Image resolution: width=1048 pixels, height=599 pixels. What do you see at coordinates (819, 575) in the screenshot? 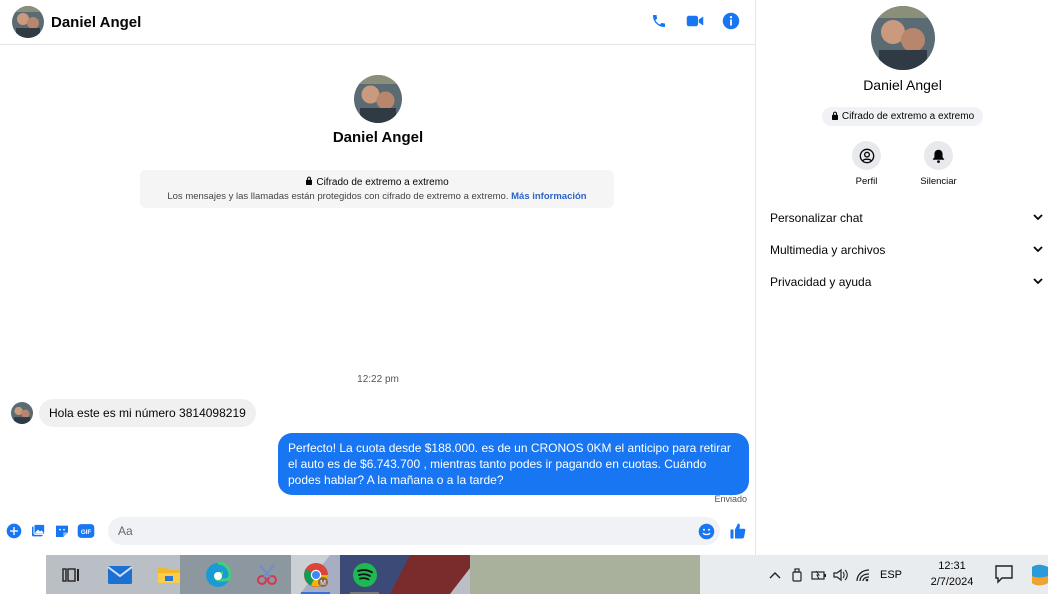
I see `battery-icon` at bounding box center [819, 575].